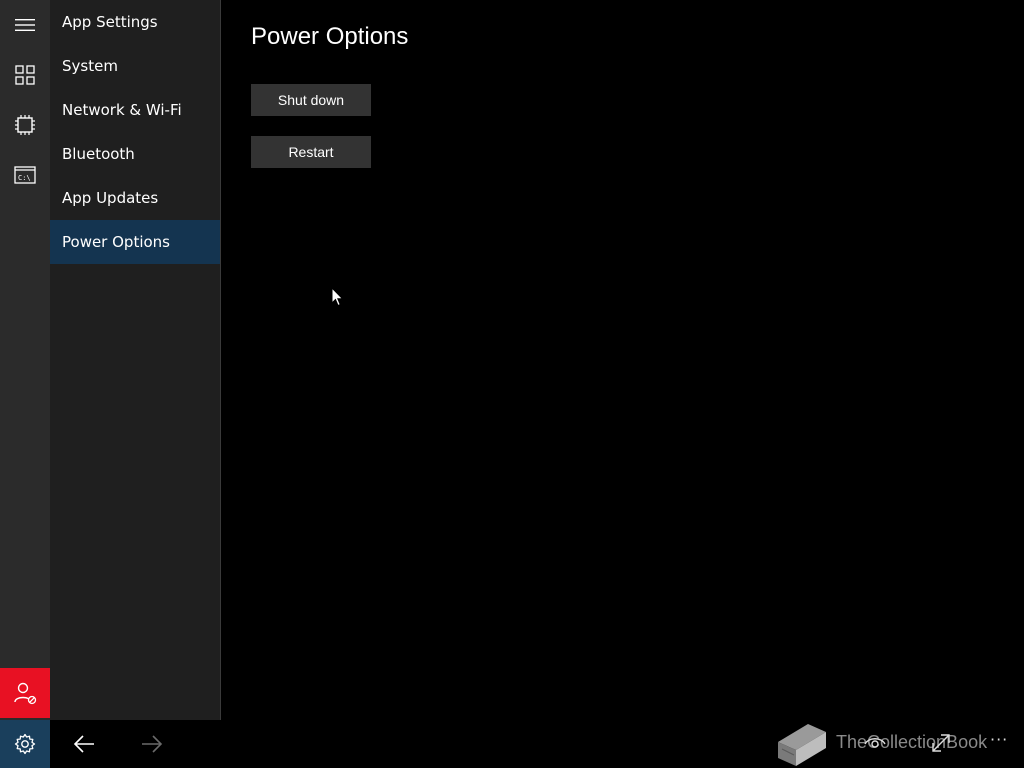 This screenshot has width=1024, height=768. I want to click on user-account-button, so click(25, 693).